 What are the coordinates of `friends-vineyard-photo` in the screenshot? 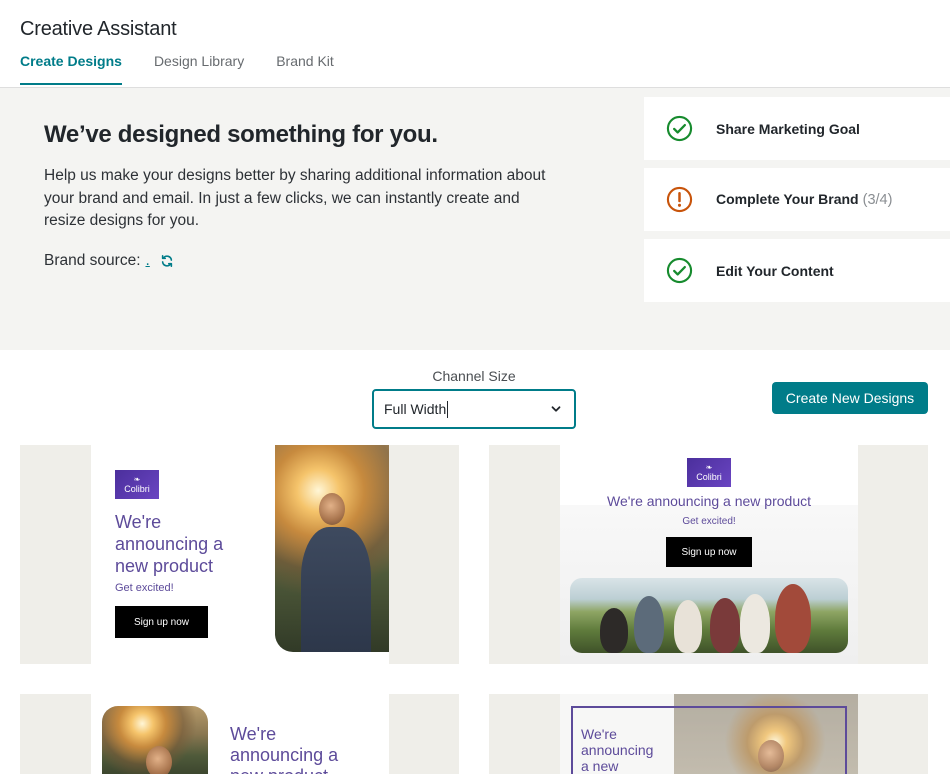 It's located at (709, 615).